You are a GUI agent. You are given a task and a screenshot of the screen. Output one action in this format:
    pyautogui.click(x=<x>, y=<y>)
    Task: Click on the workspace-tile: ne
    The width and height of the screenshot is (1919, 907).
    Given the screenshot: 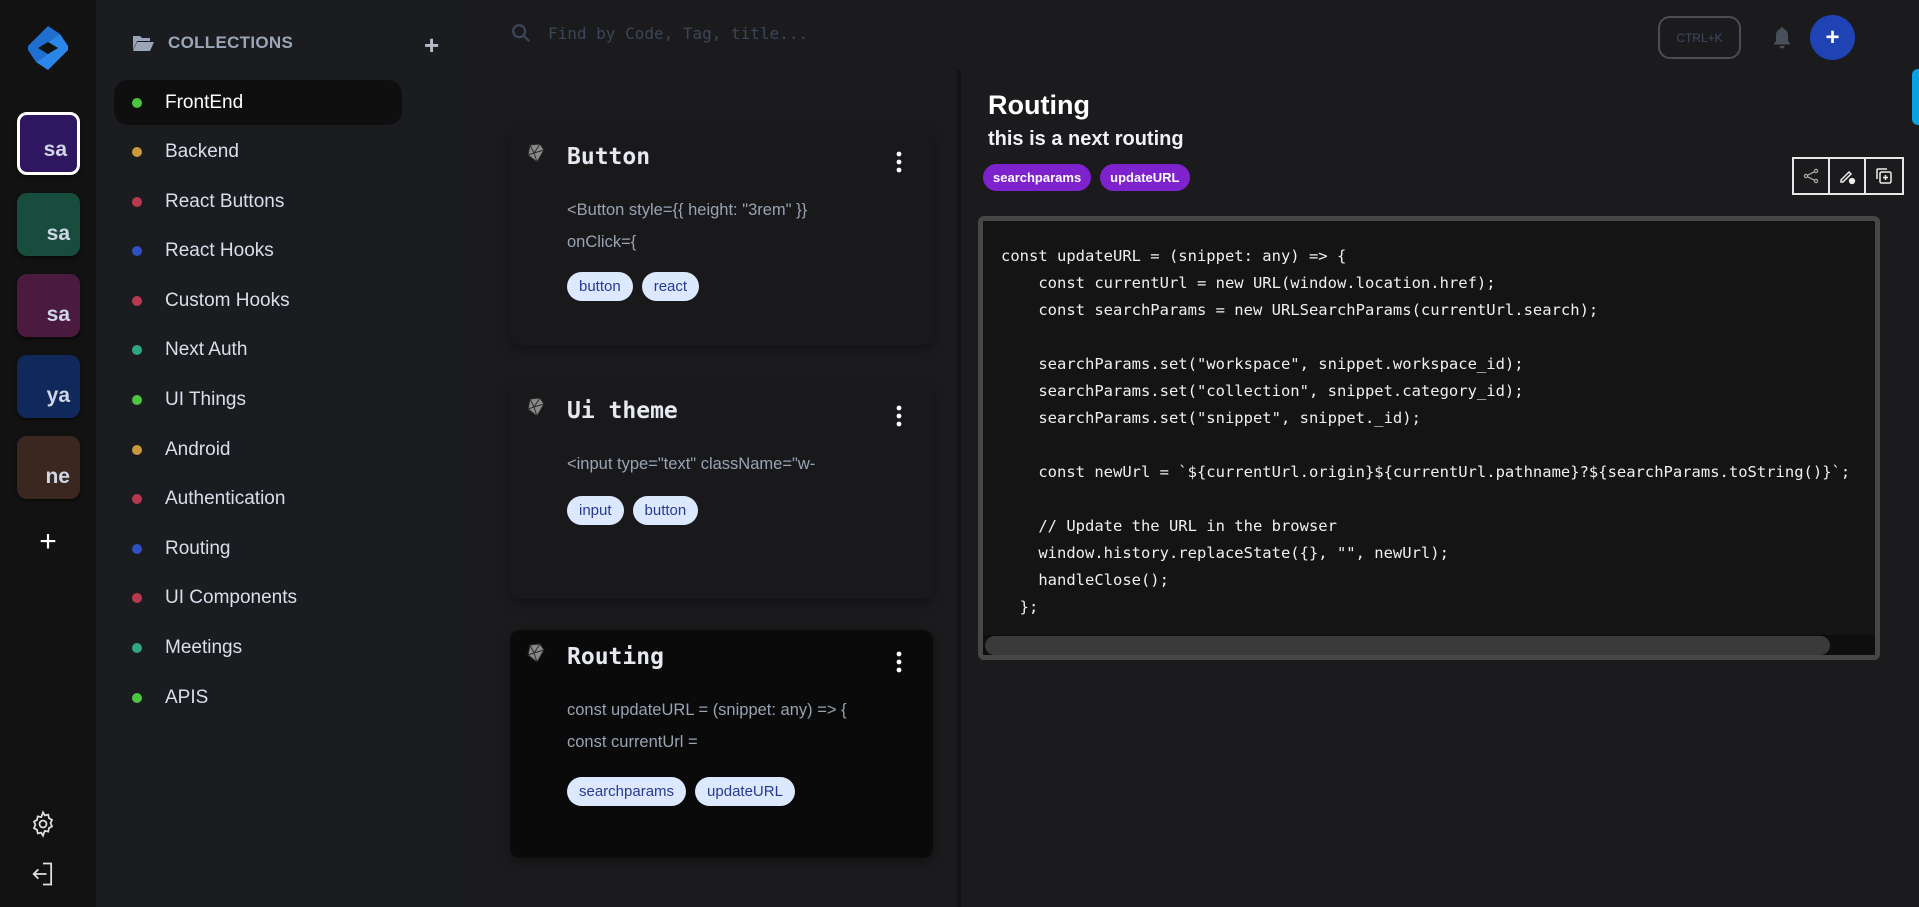 What is the action you would take?
    pyautogui.click(x=48, y=467)
    